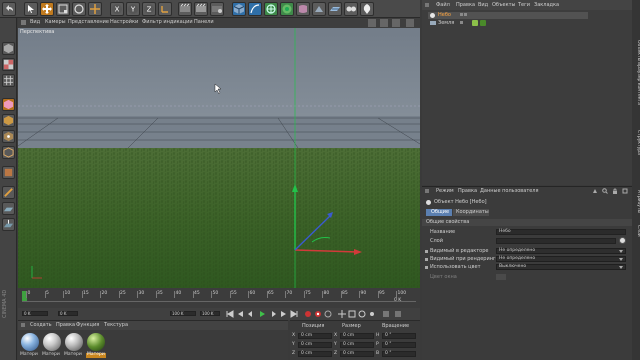 The height and width of the screenshot is (360, 640). I want to click on viewport-maximize-icon, so click(410, 23).